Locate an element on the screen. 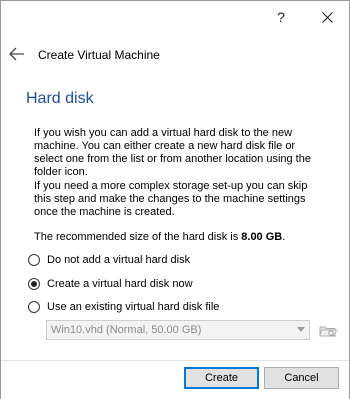 The image size is (350, 399). existing-disk-select: Win10.vhd (Normal, 50.00 GB) is located at coordinates (178, 330).